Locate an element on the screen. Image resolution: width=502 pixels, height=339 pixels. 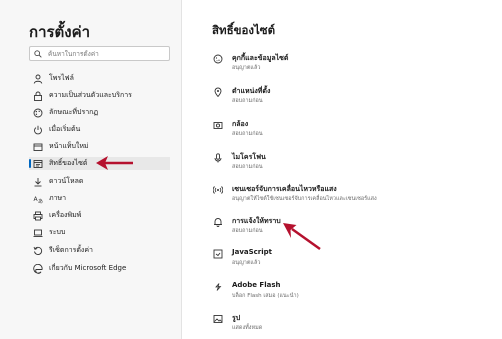
sidebar-item-label: เกี่ยวกับ Microsoft Edge is located at coordinates (88, 268).